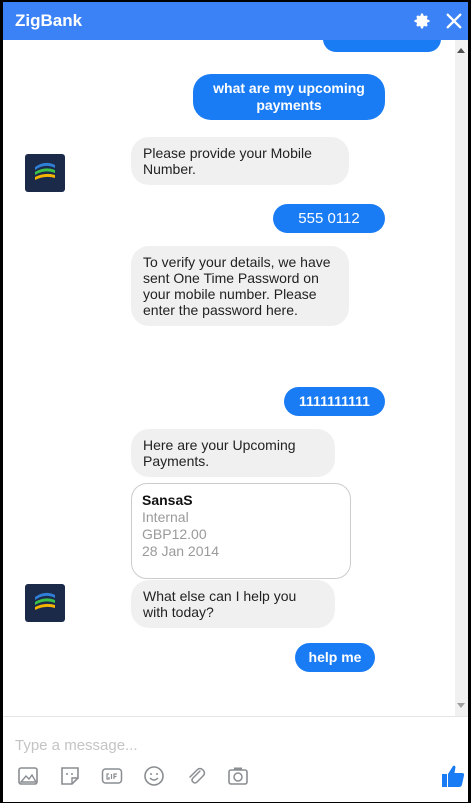  I want to click on user-message: 555 0112, so click(329, 218).